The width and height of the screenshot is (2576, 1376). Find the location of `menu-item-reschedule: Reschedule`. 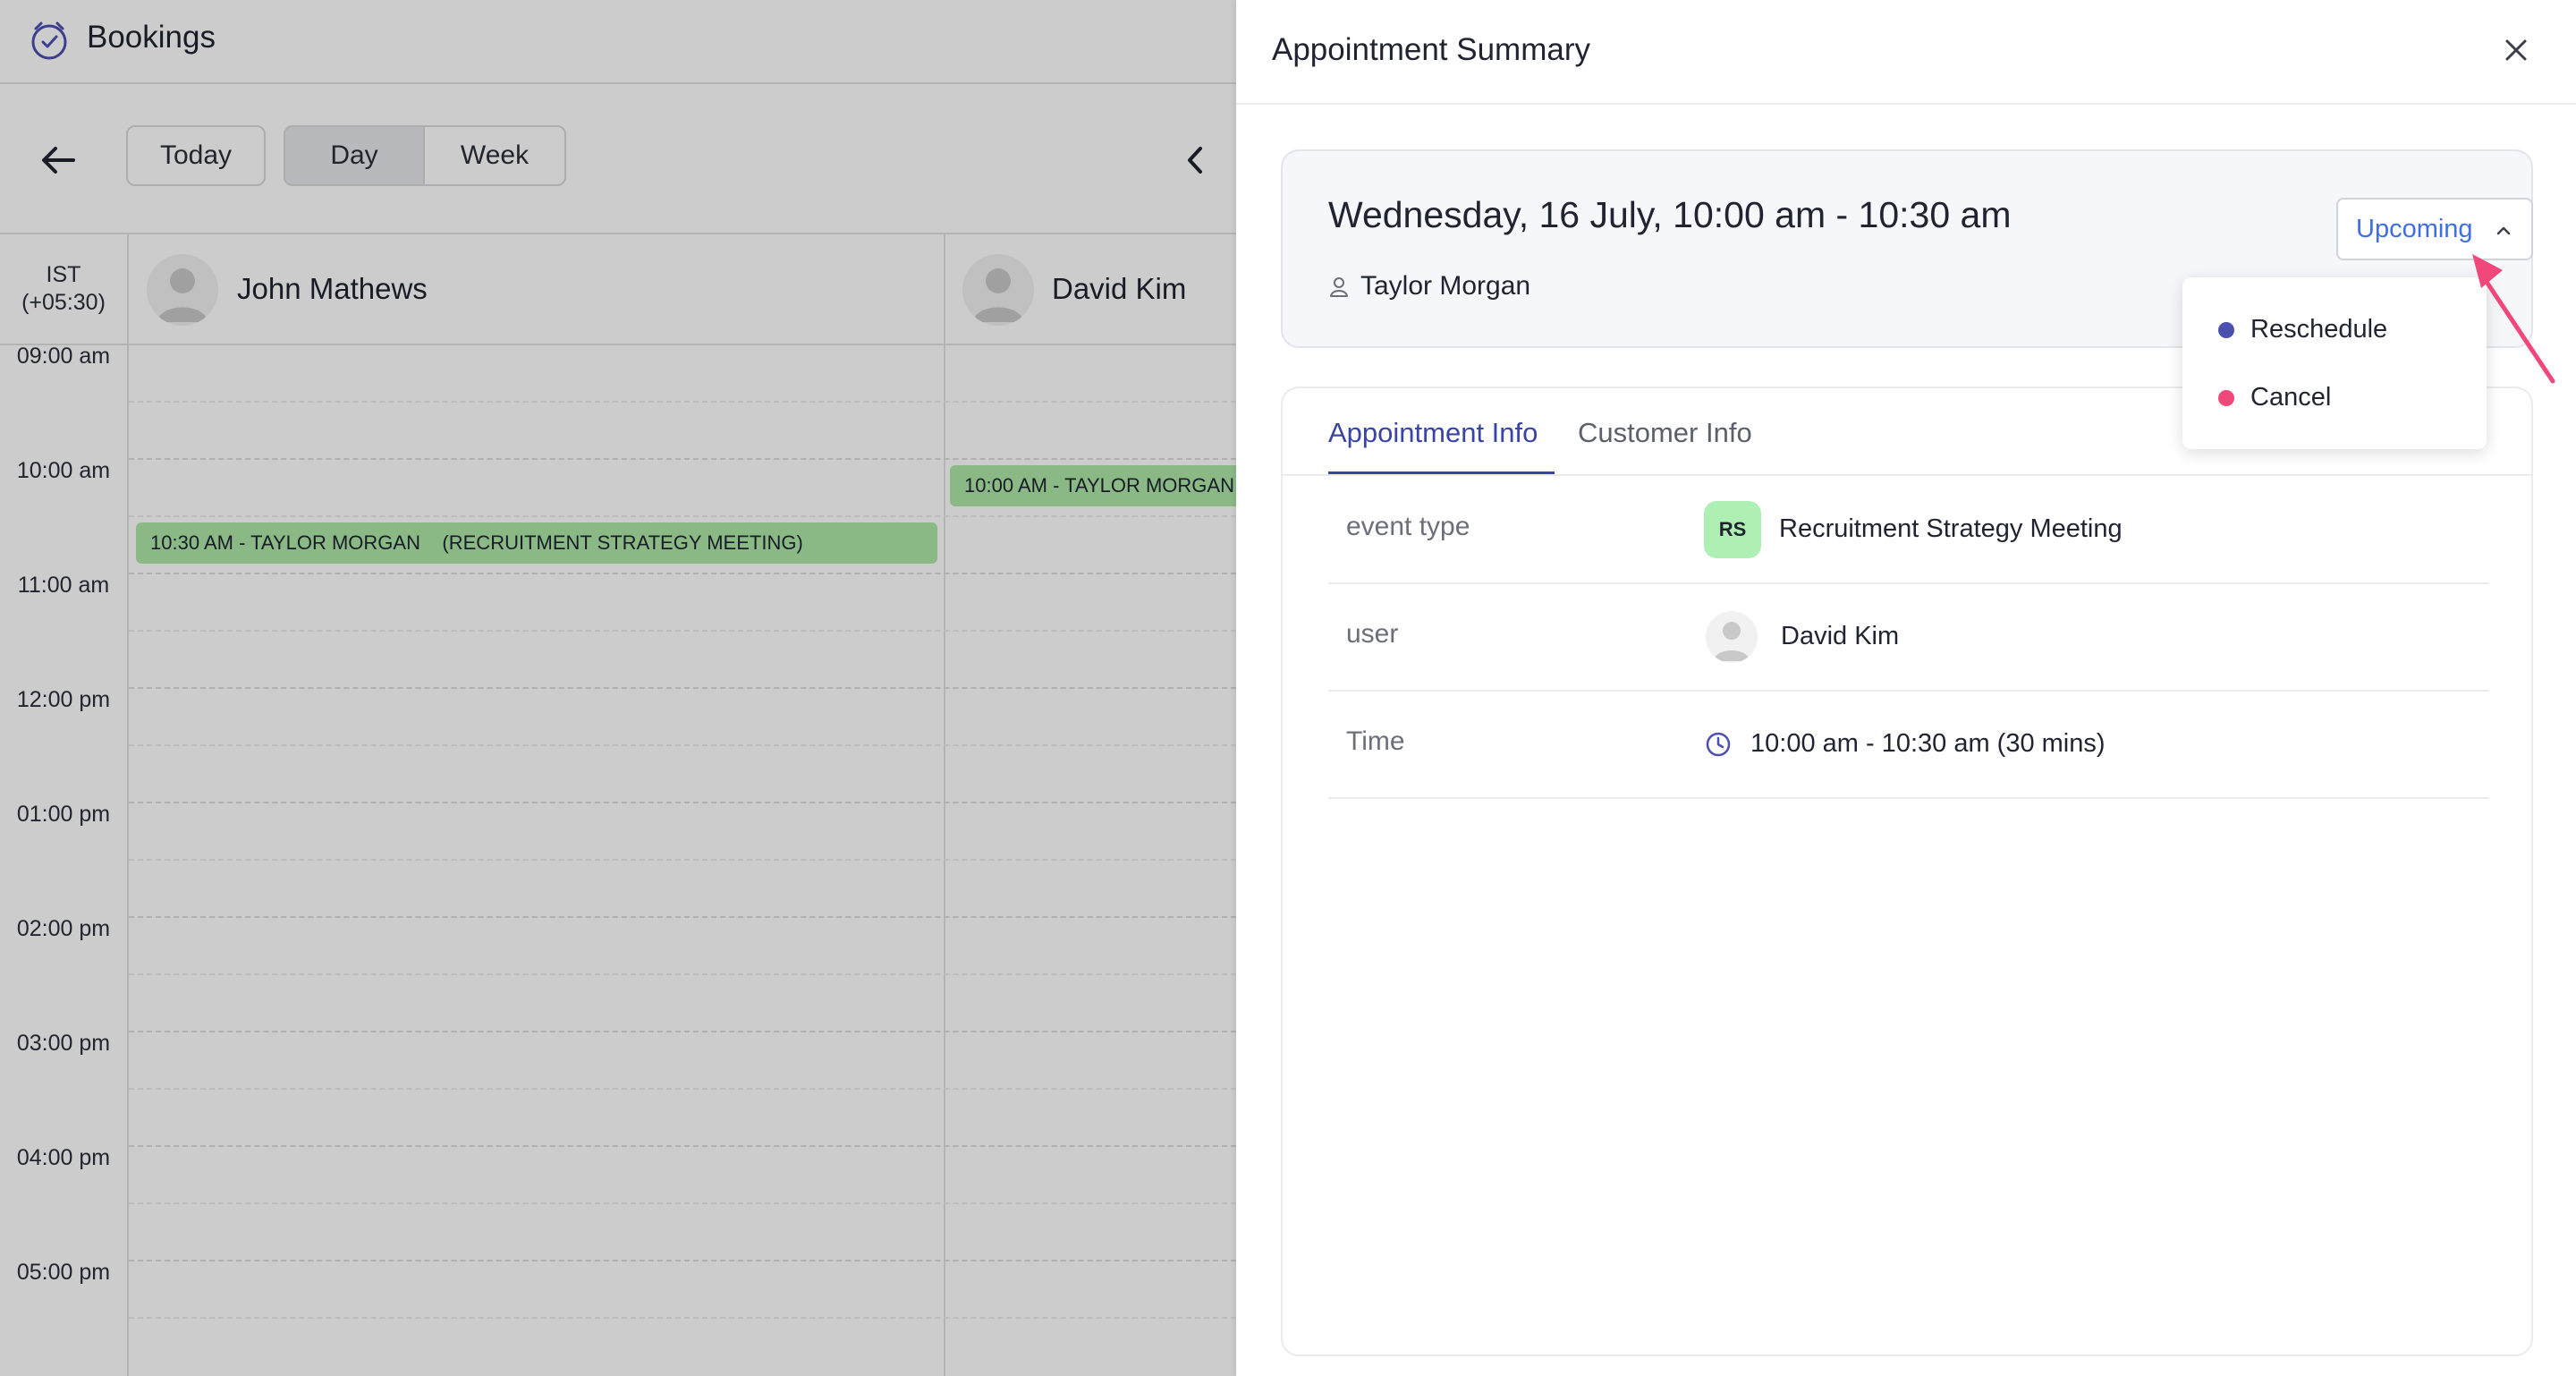

menu-item-reschedule: Reschedule is located at coordinates (2302, 330).